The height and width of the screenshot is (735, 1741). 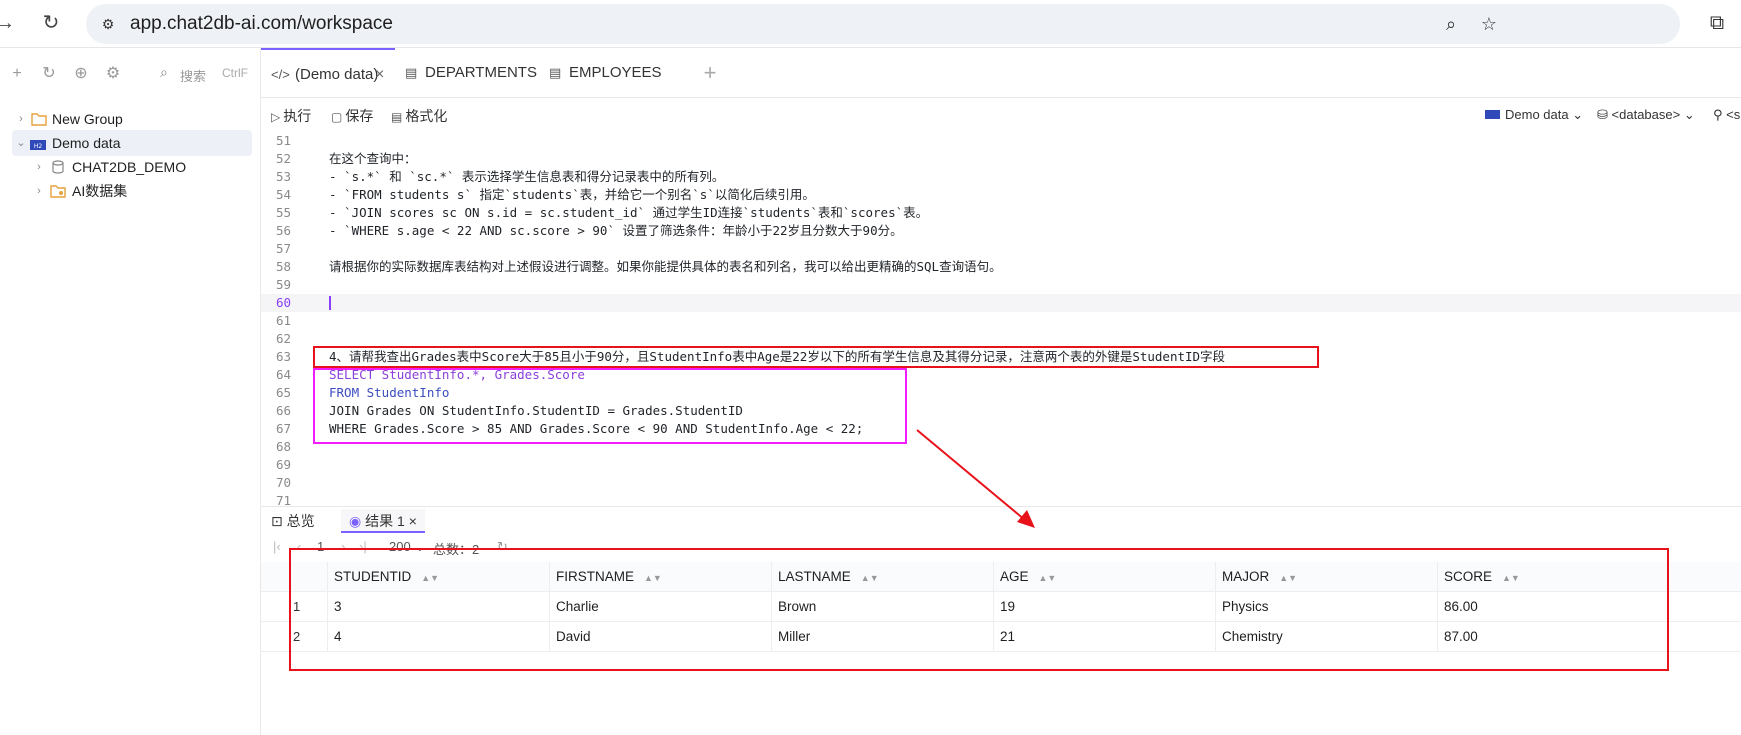 What do you see at coordinates (164, 72) in the screenshot?
I see `search-icon: ⌕` at bounding box center [164, 72].